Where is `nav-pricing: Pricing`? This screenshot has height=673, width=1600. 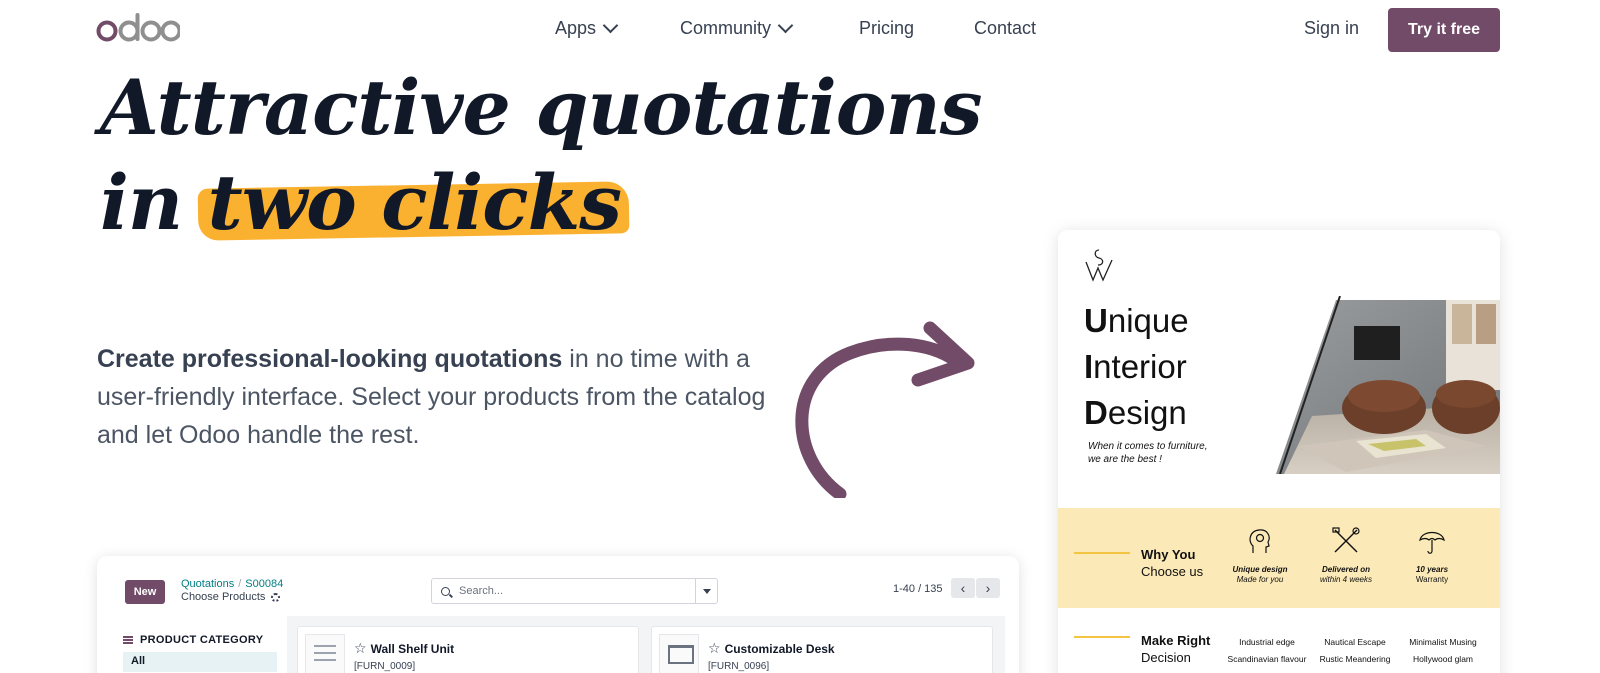 nav-pricing: Pricing is located at coordinates (886, 28).